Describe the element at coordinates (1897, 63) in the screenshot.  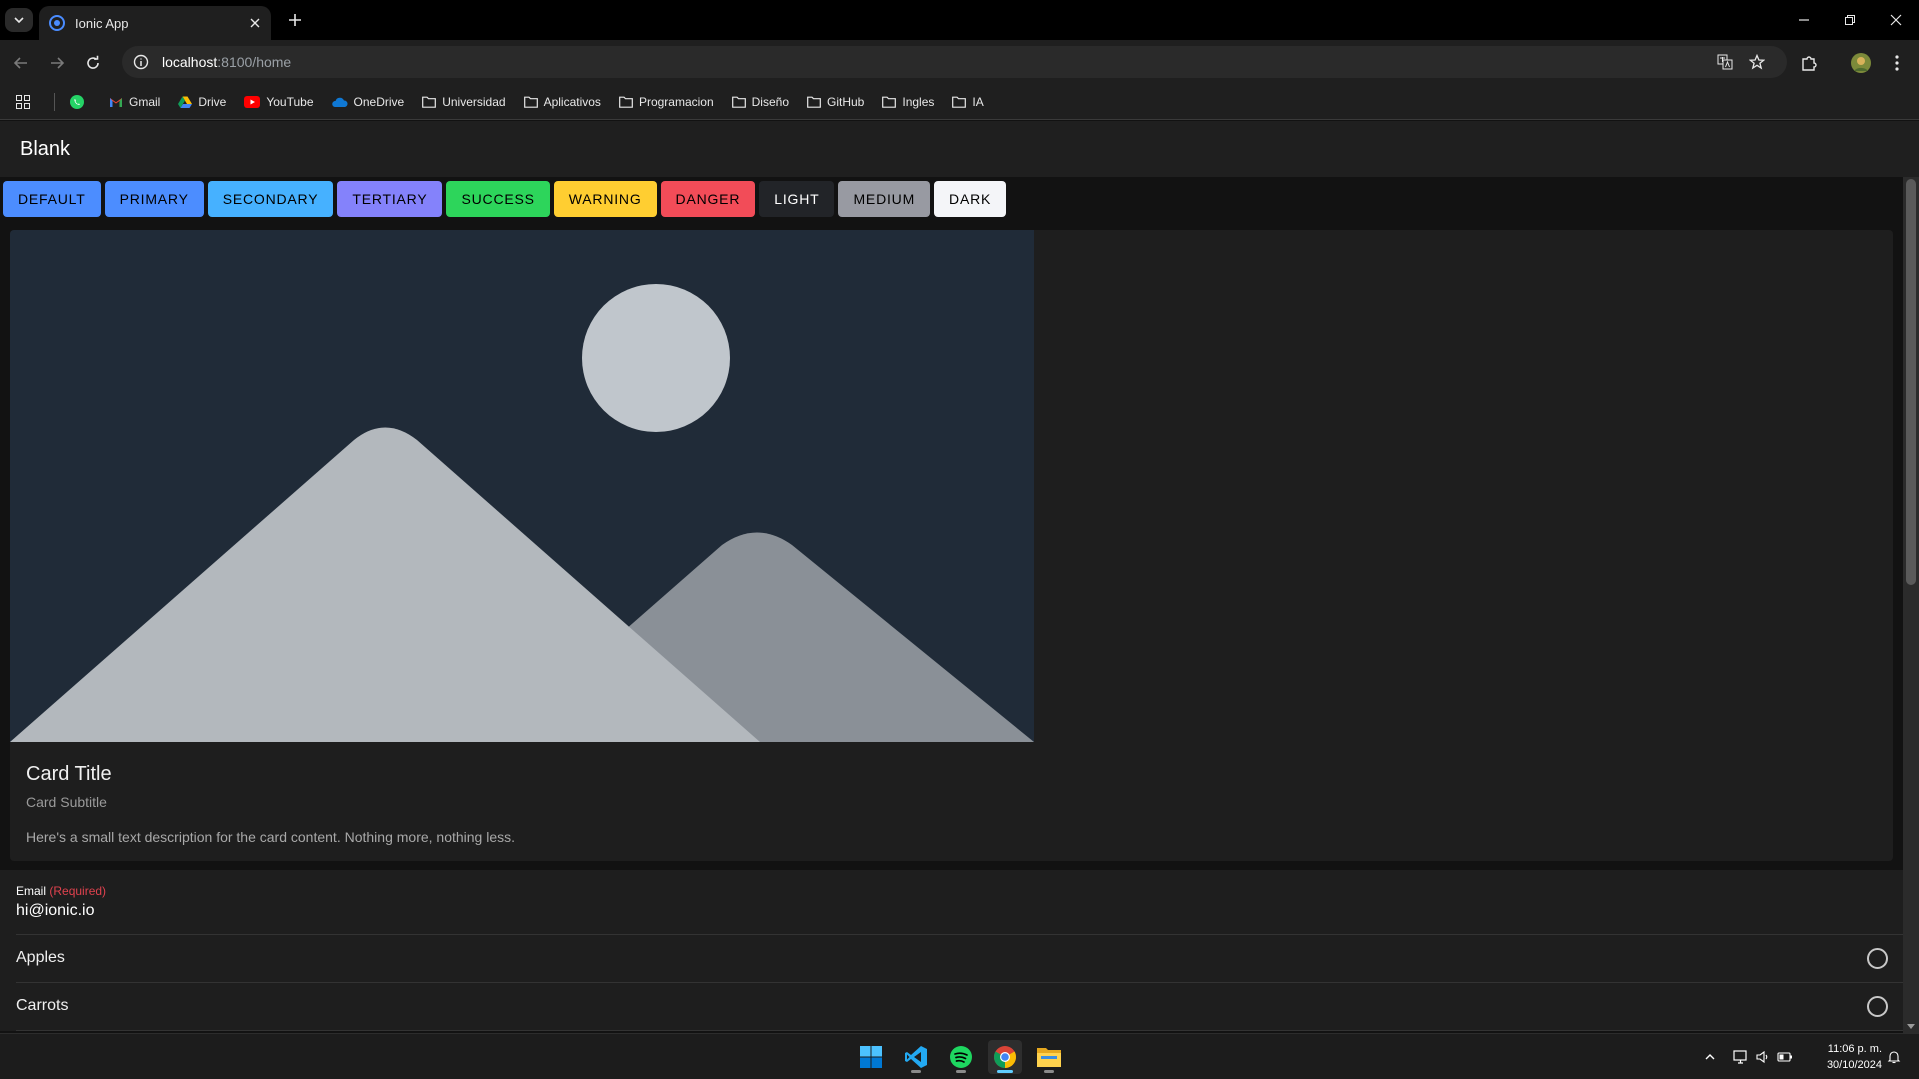
I see `menu-button` at that location.